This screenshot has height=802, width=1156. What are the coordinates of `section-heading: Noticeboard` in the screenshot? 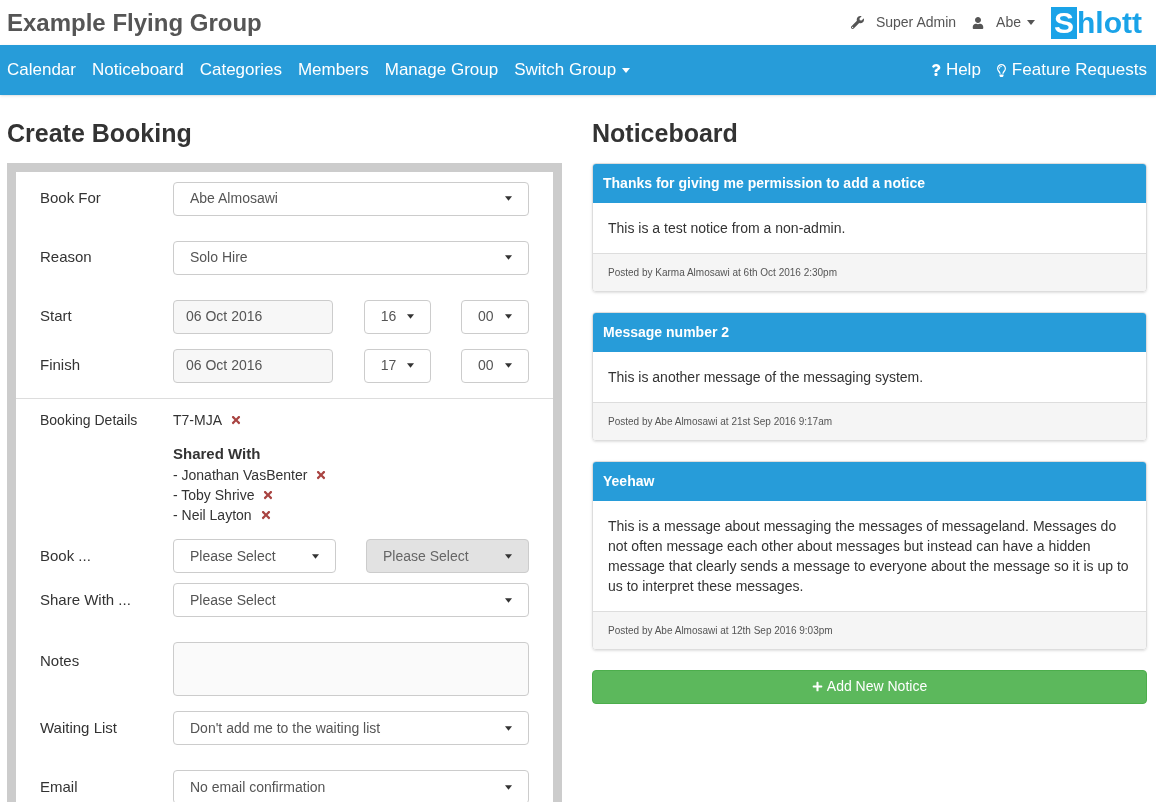 It's located at (665, 133).